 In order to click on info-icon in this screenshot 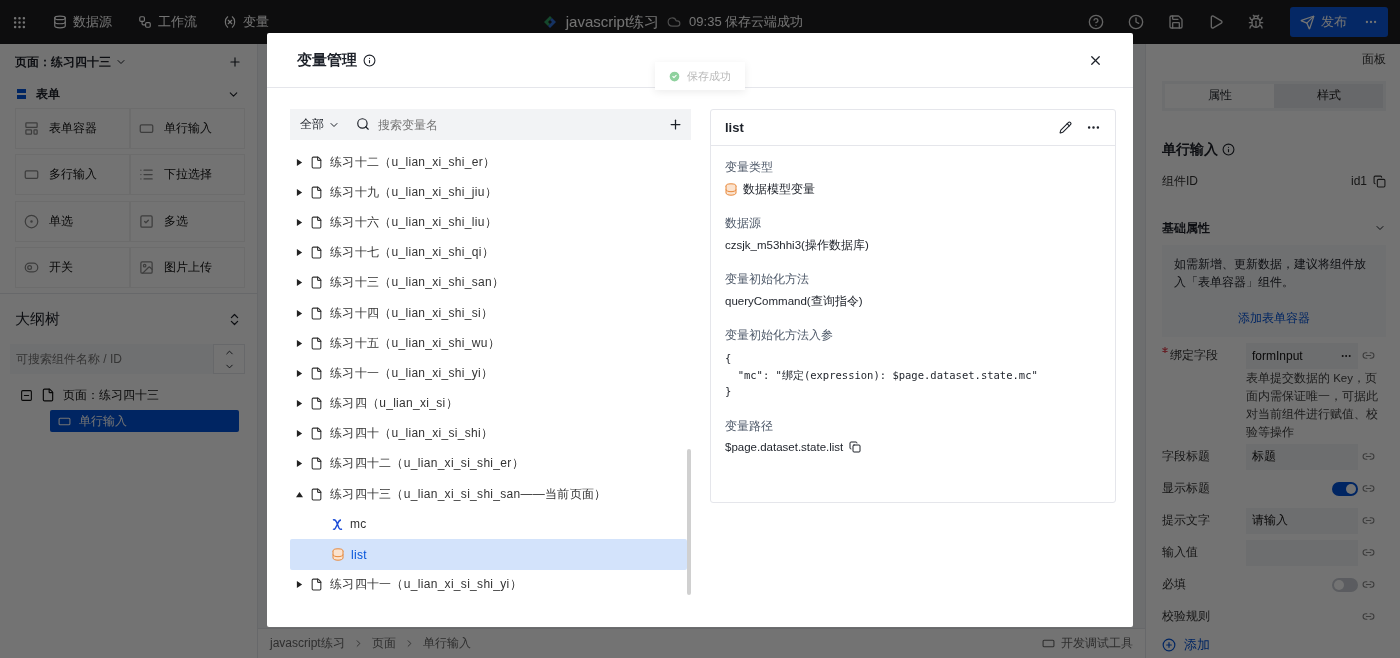, I will do `click(369, 60)`.